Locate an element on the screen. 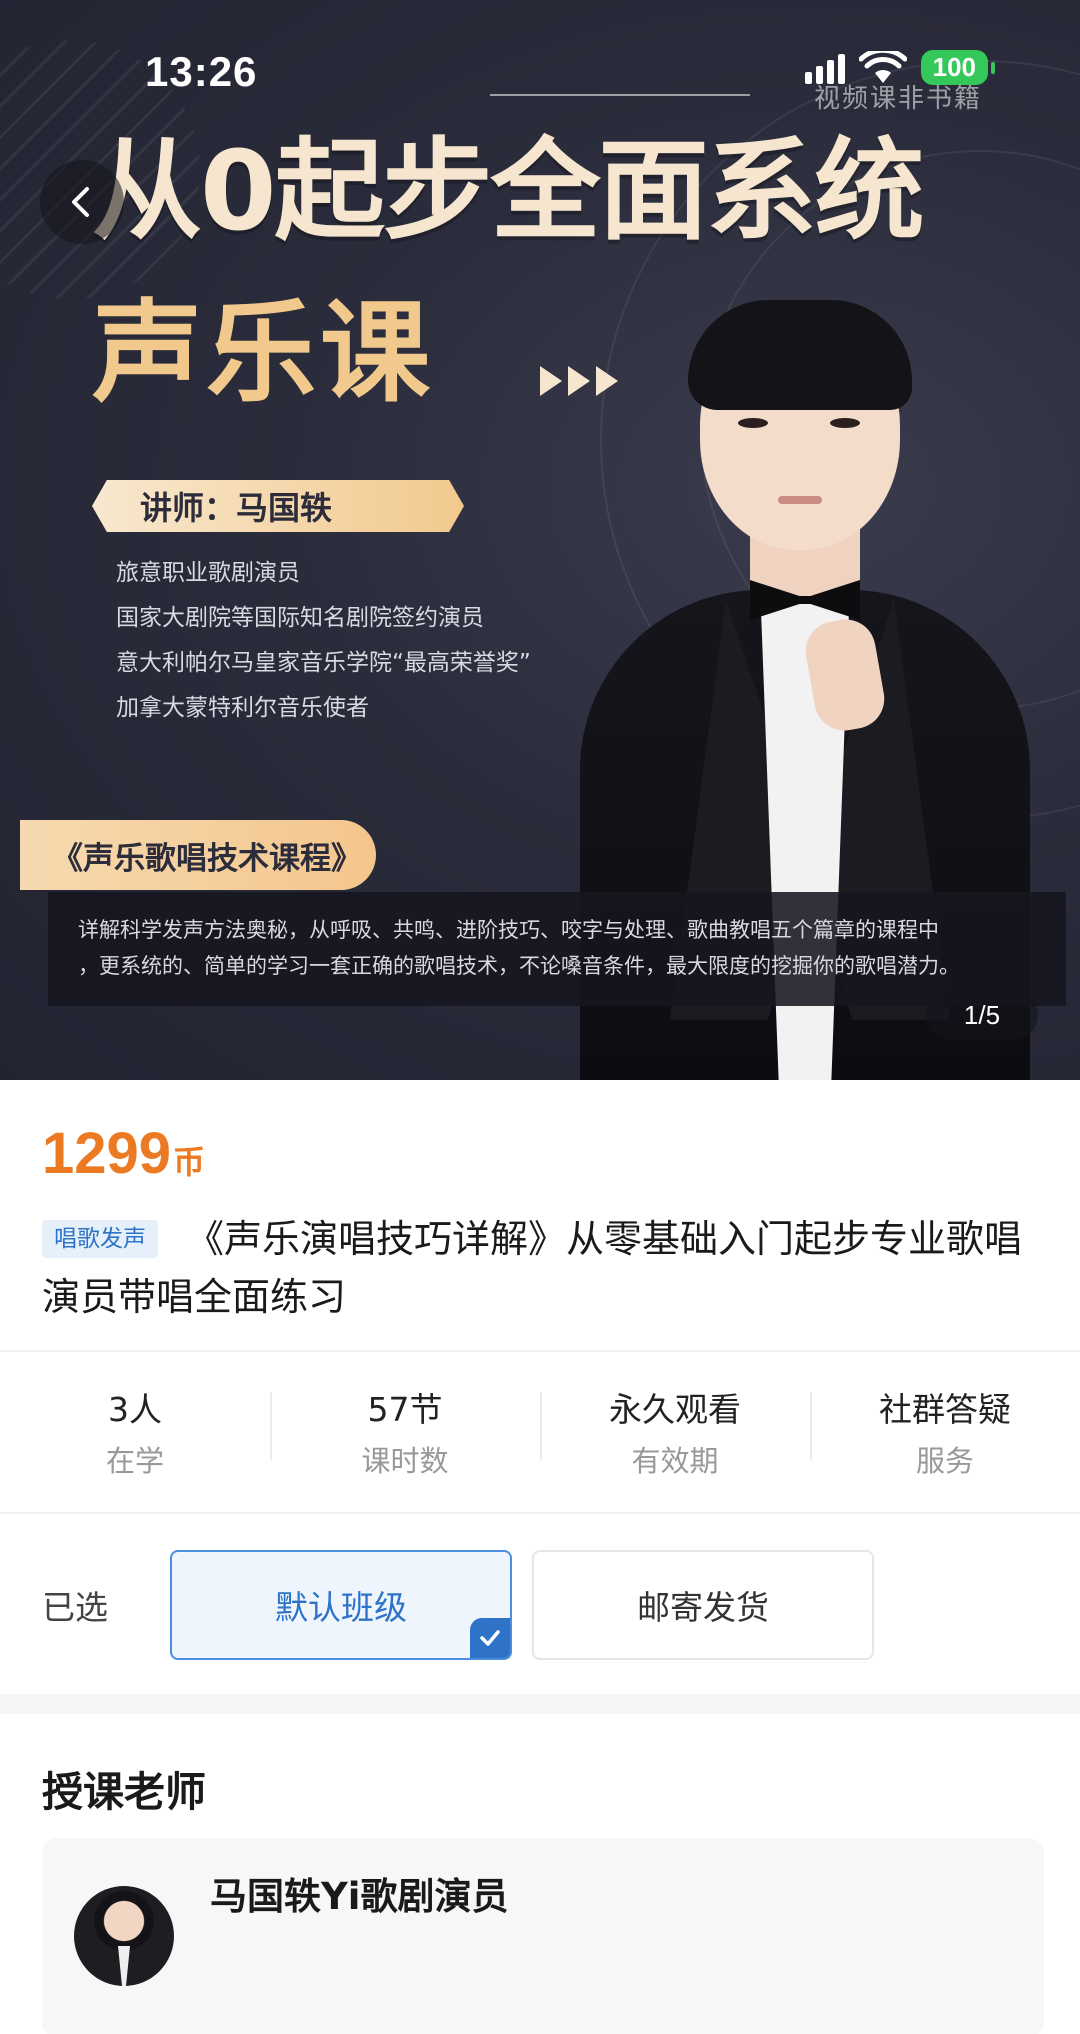 The width and height of the screenshot is (1080, 2034). option-label: 默认班级 is located at coordinates (341, 1607).